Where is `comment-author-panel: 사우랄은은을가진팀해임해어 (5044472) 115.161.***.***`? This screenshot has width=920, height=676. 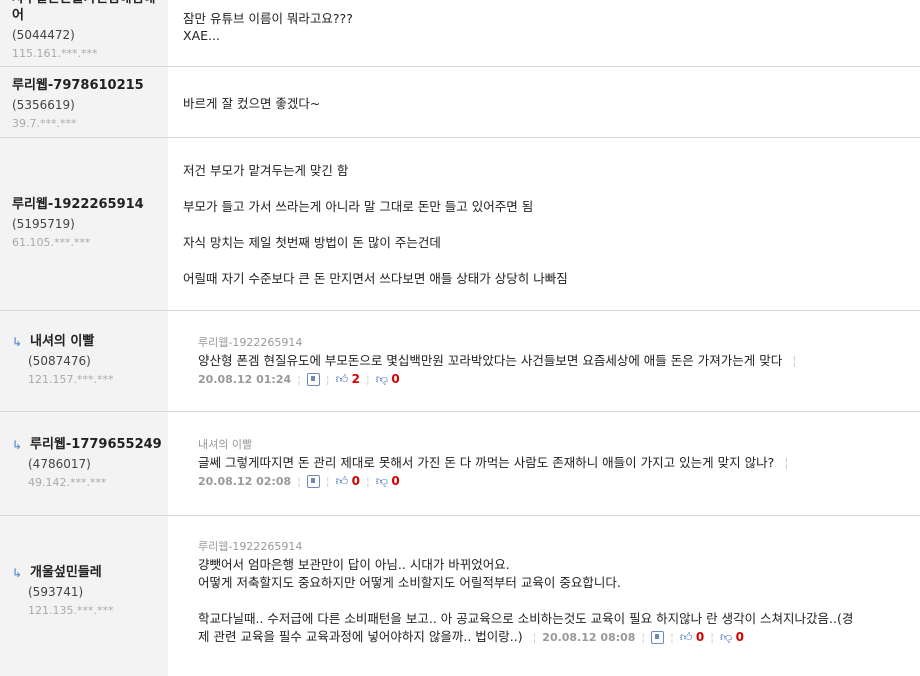
comment-author-panel: 사우랄은은을가진팀해임해어 (5044472) 115.161.***.*** is located at coordinates (84, 33).